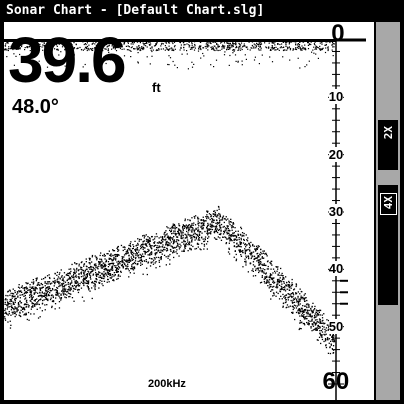  I want to click on zoom-4x-window: 4X, so click(388, 245).